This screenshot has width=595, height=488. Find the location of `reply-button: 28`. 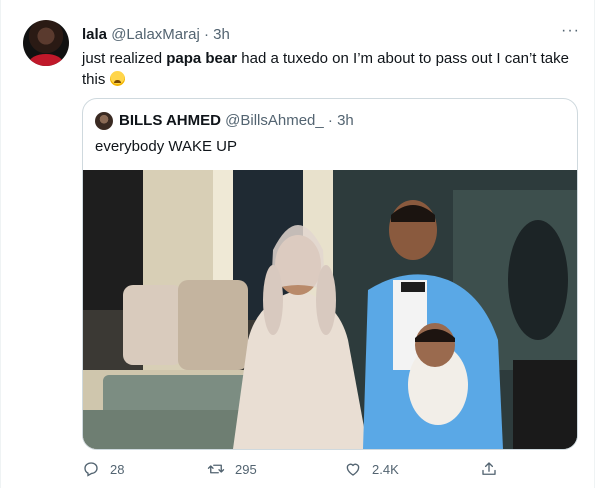

reply-button: 28 is located at coordinates (103, 469).